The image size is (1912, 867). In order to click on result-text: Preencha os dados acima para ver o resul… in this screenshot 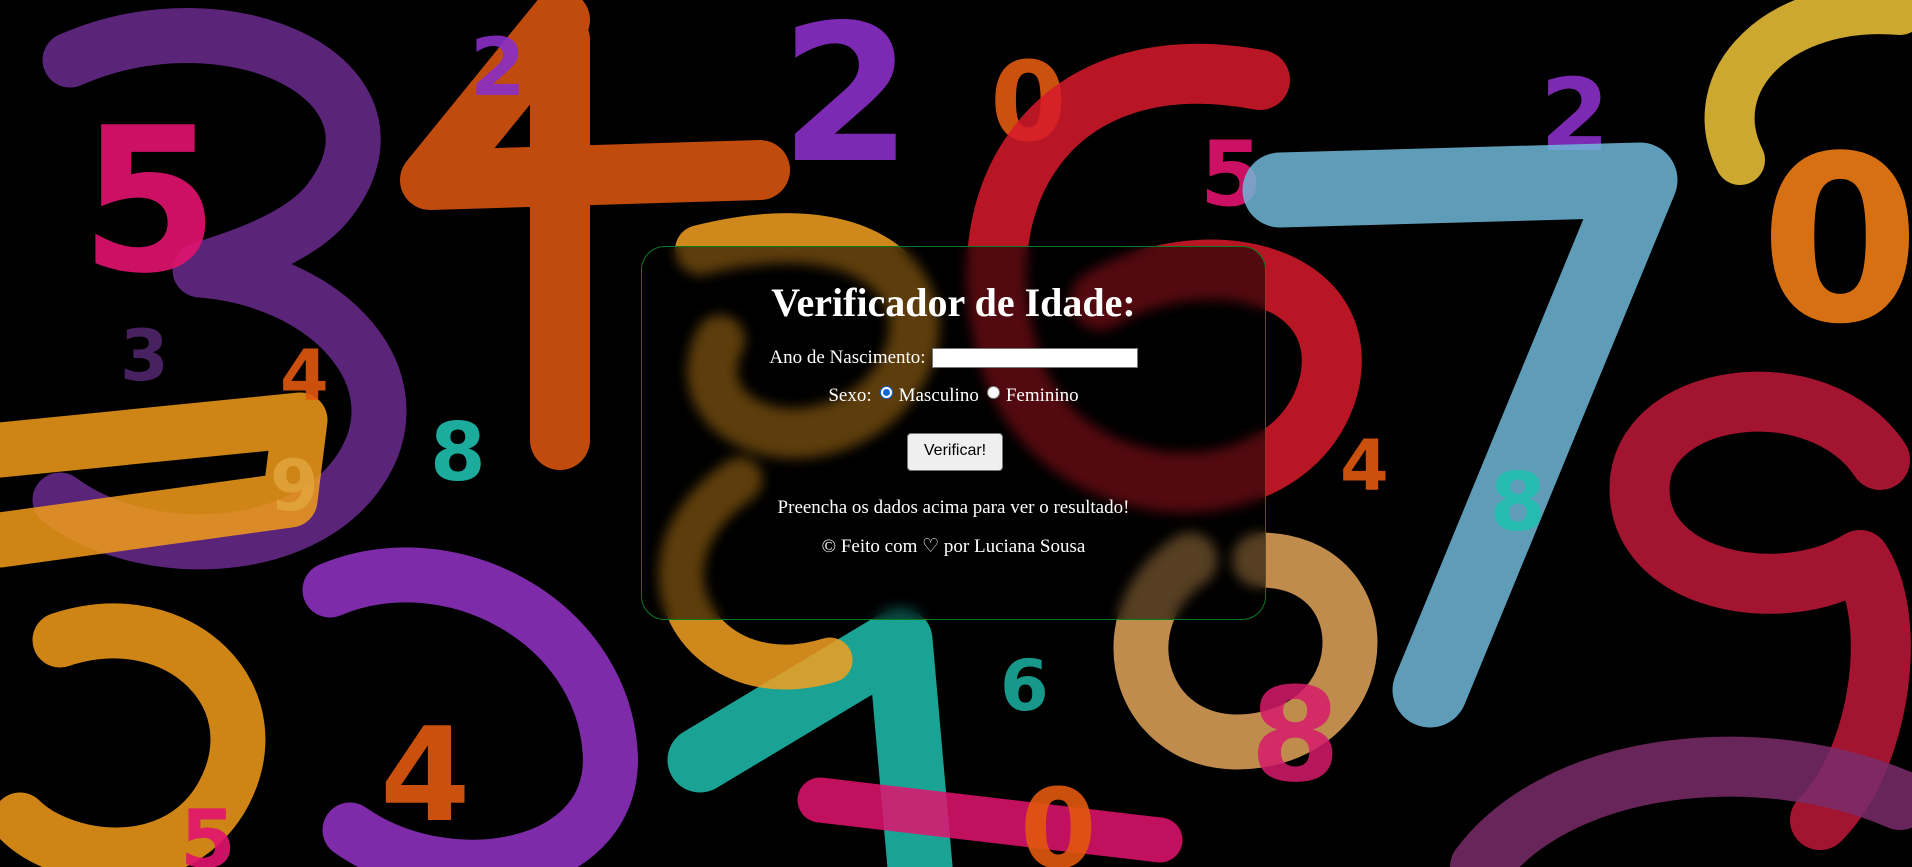, I will do `click(953, 507)`.